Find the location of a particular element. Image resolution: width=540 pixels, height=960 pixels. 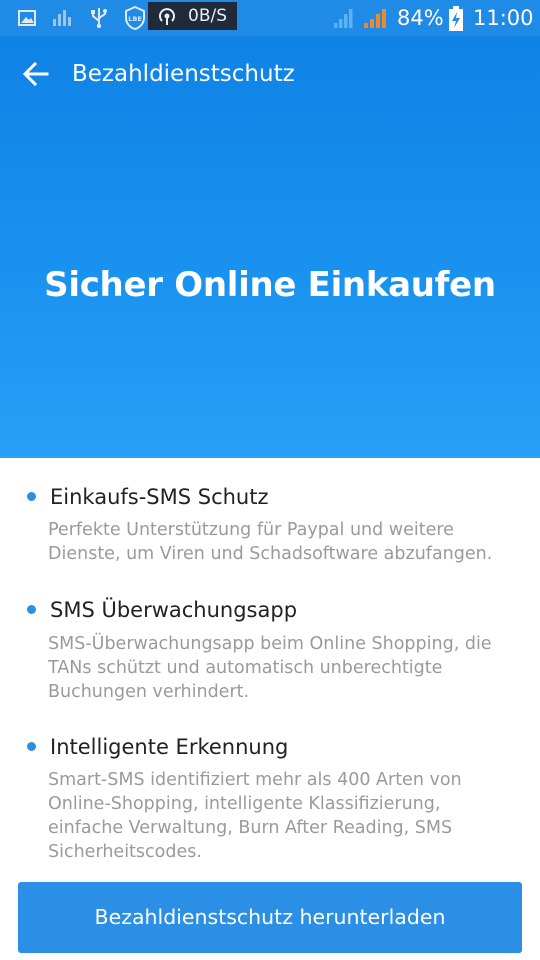

hotspot-icon is located at coordinates (167, 16).